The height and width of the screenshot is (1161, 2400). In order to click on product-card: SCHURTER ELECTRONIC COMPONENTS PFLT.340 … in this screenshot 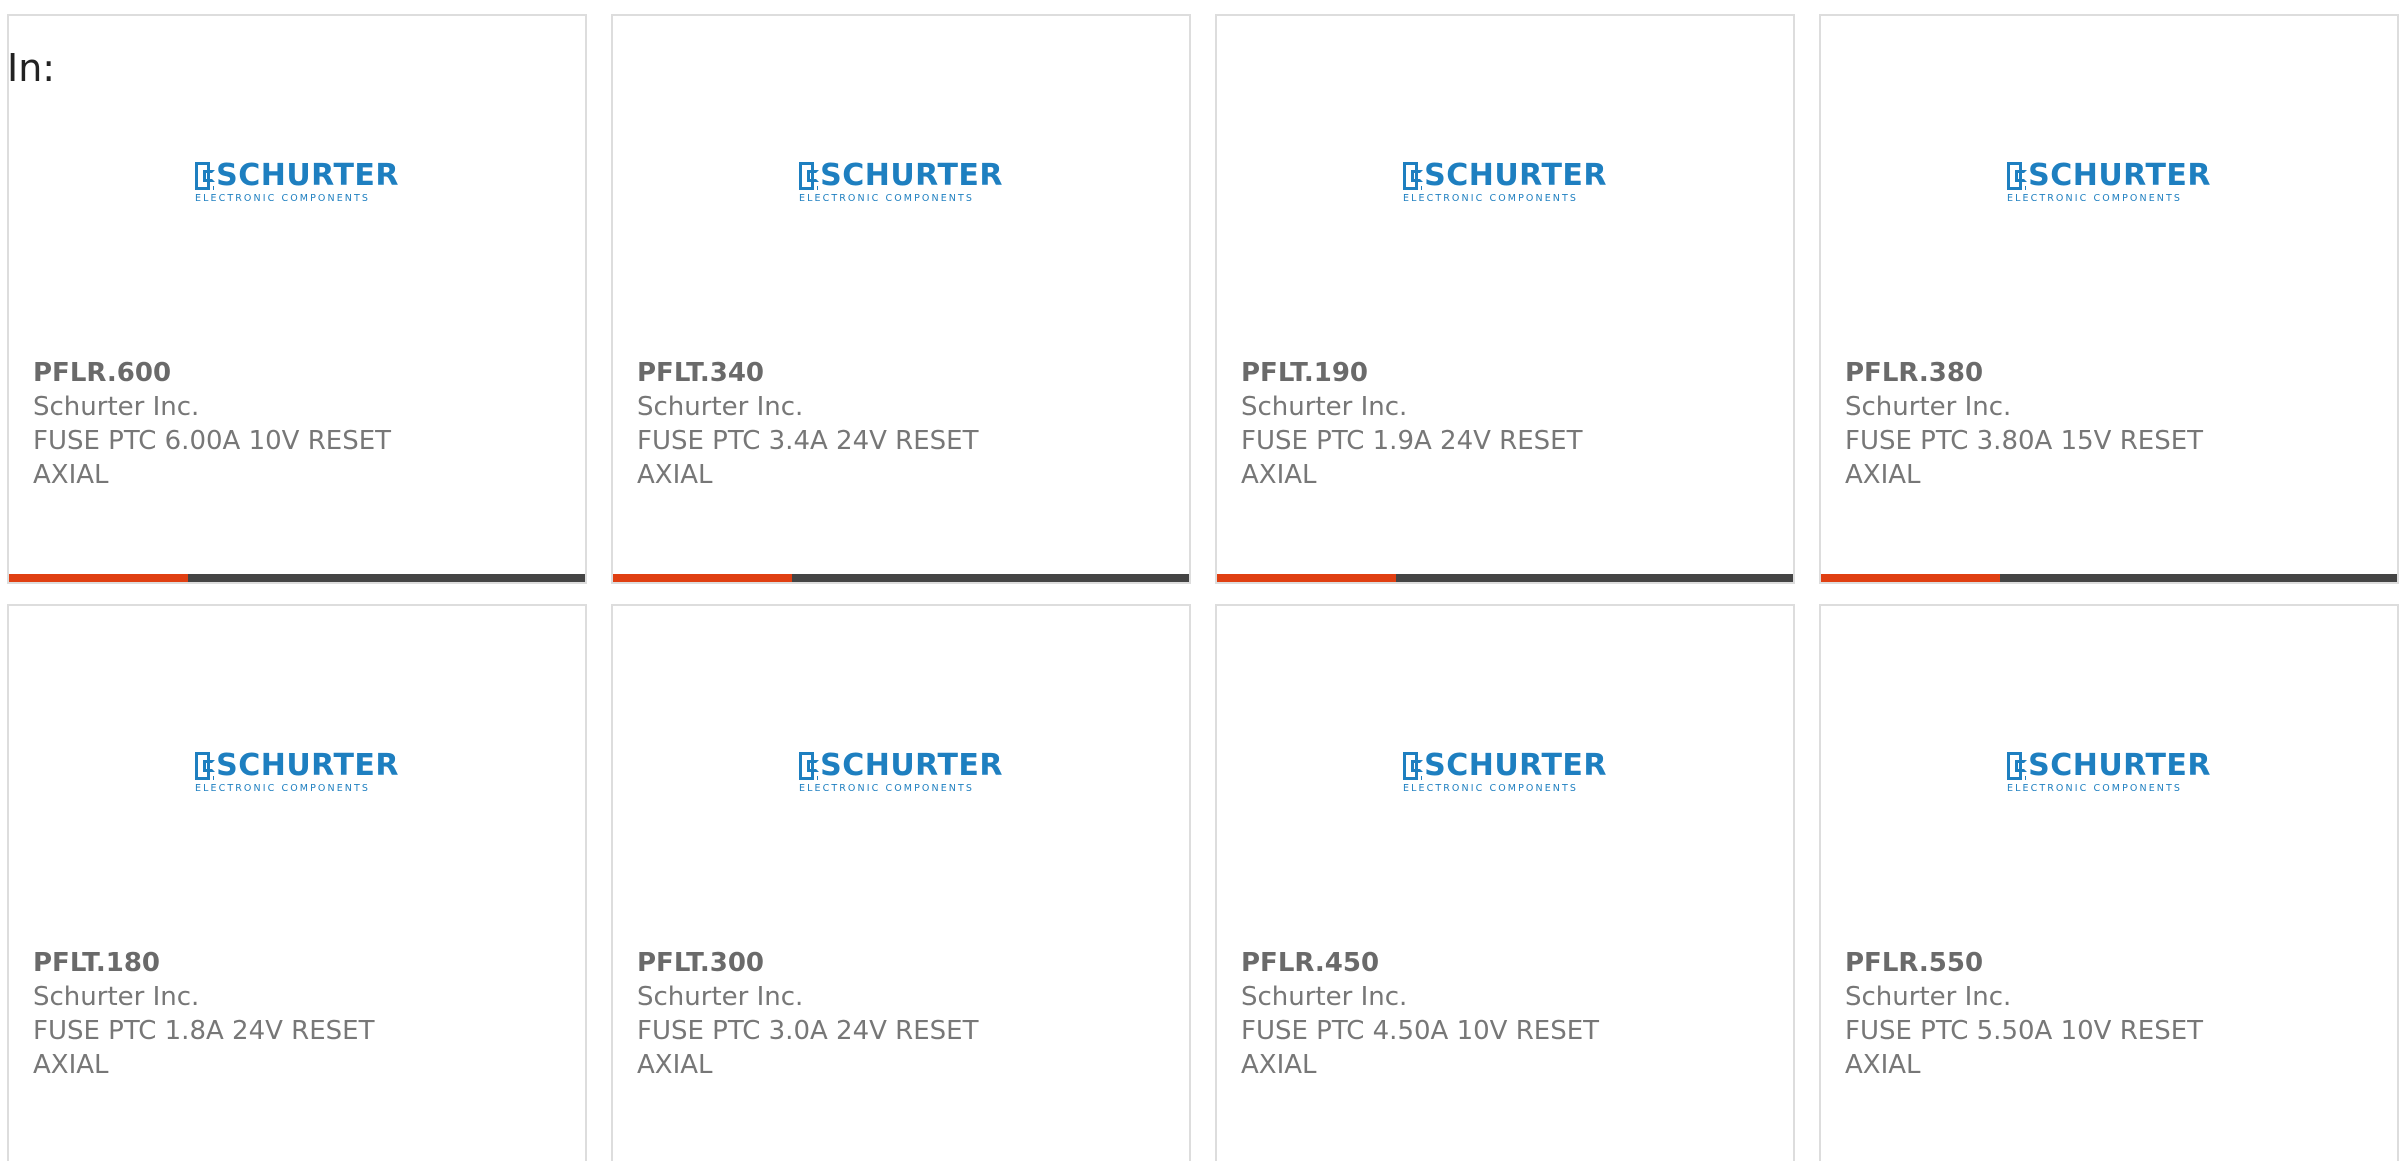, I will do `click(901, 299)`.